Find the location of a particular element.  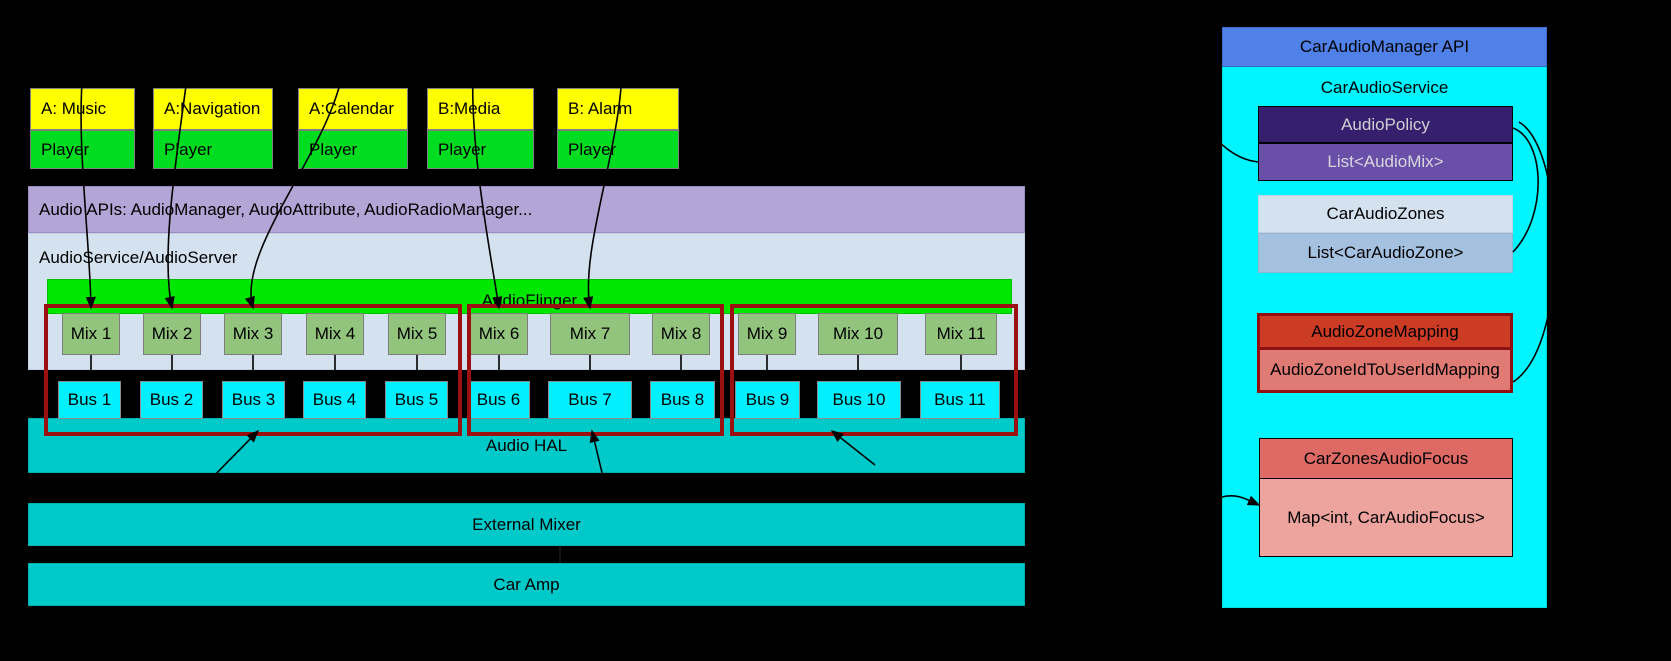

car-audio-manager-api-header: CarAudioManager API is located at coordinates (1384, 47).